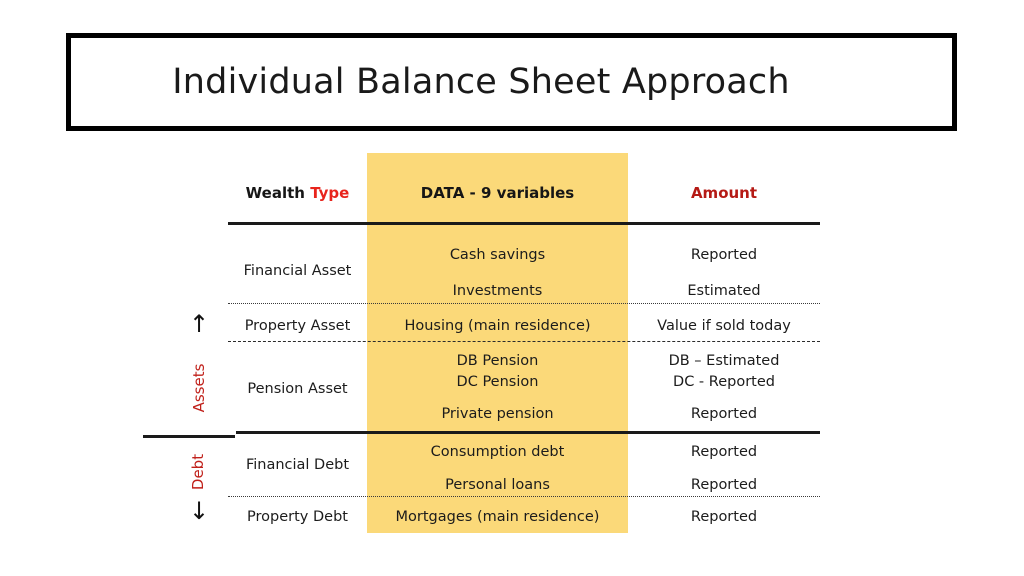 Image resolution: width=1024 pixels, height=576 pixels. What do you see at coordinates (497, 291) in the screenshot?
I see `data-investments: Investments` at bounding box center [497, 291].